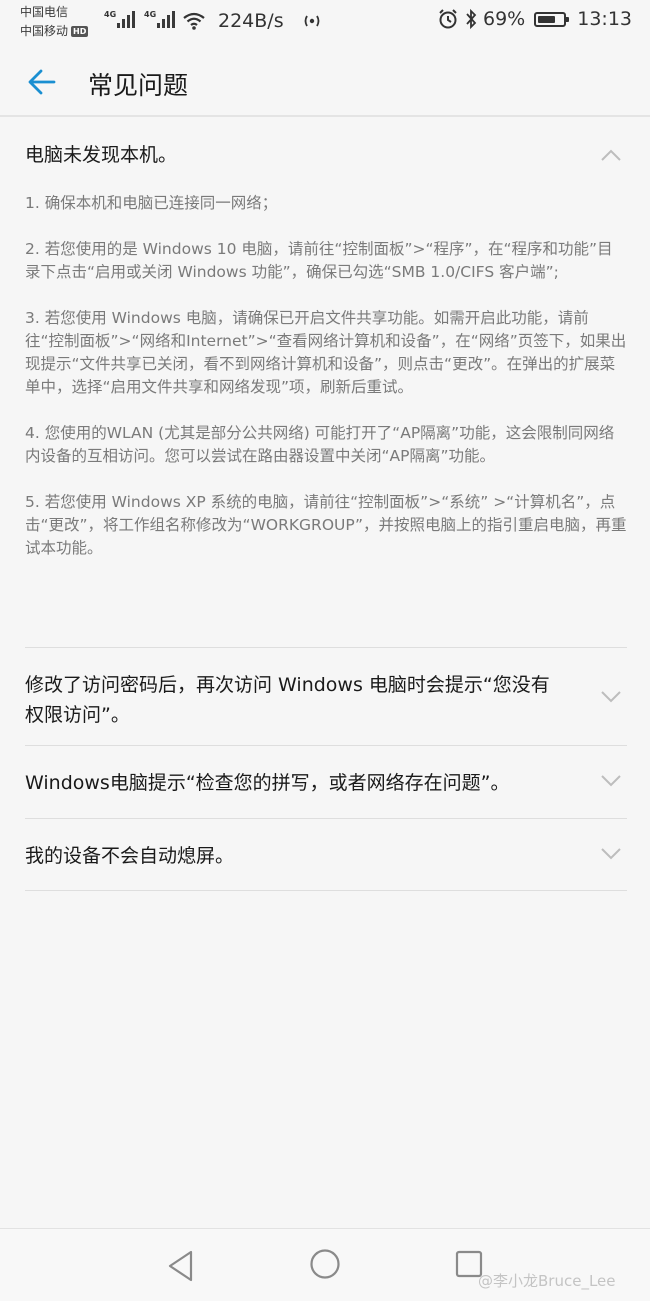  I want to click on faq-item-4: 我的设备不会自动熄屏。, so click(326, 856).